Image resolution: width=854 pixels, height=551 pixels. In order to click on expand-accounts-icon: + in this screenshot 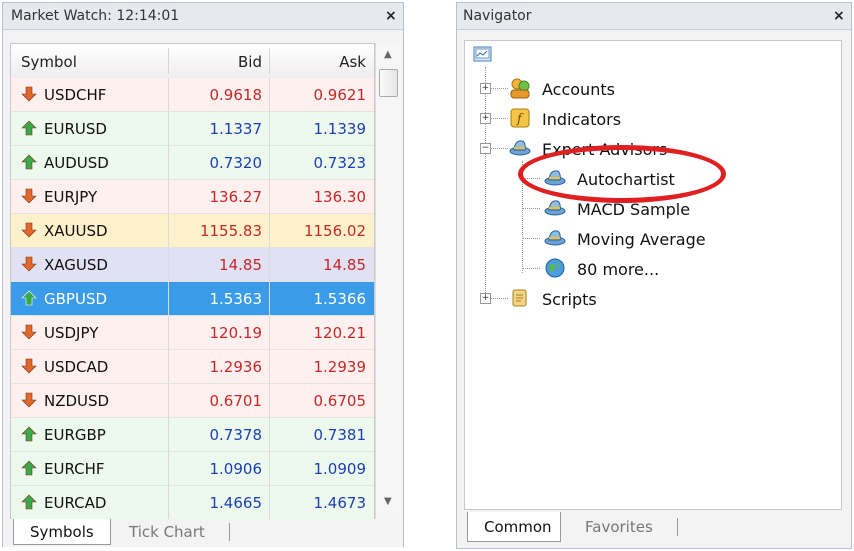, I will do `click(485, 88)`.